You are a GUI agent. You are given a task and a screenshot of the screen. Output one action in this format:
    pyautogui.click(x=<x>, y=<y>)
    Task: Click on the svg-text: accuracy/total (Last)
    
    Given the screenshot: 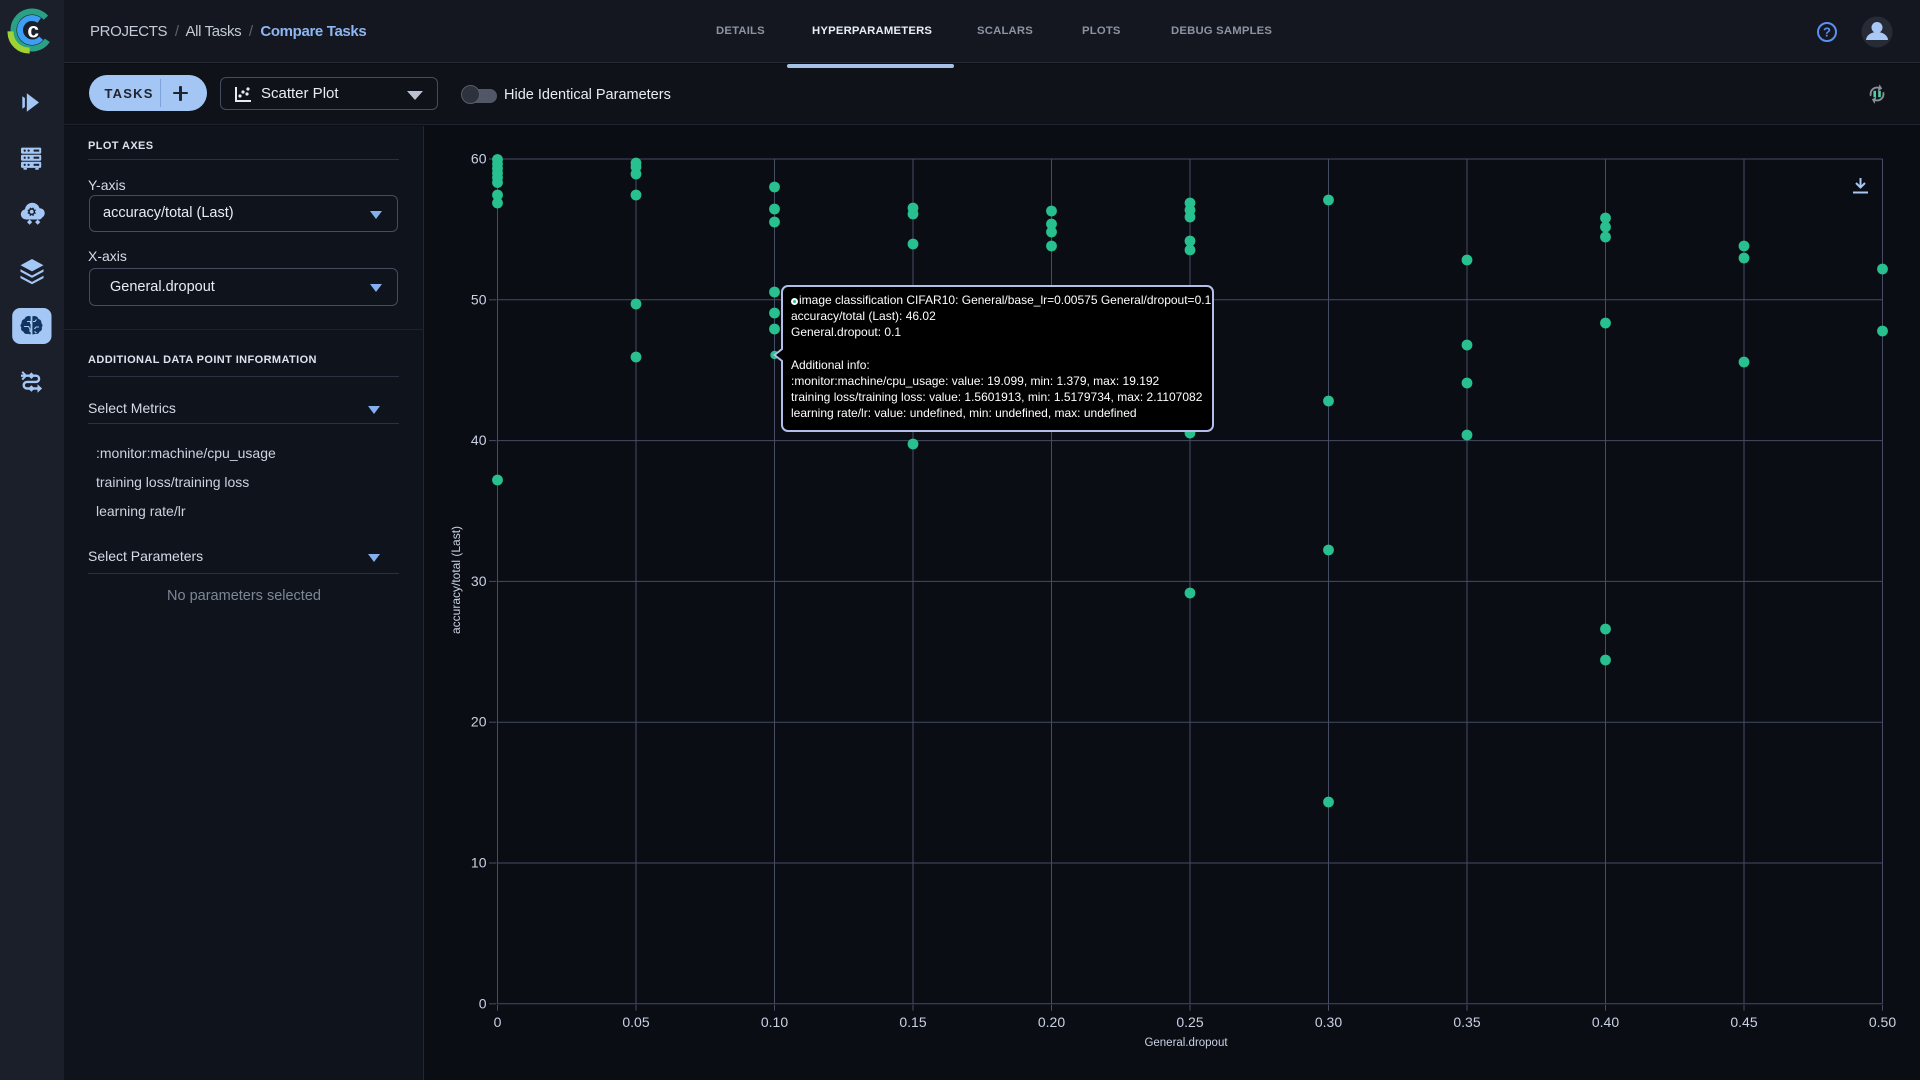 What is the action you would take?
    pyautogui.click(x=456, y=580)
    